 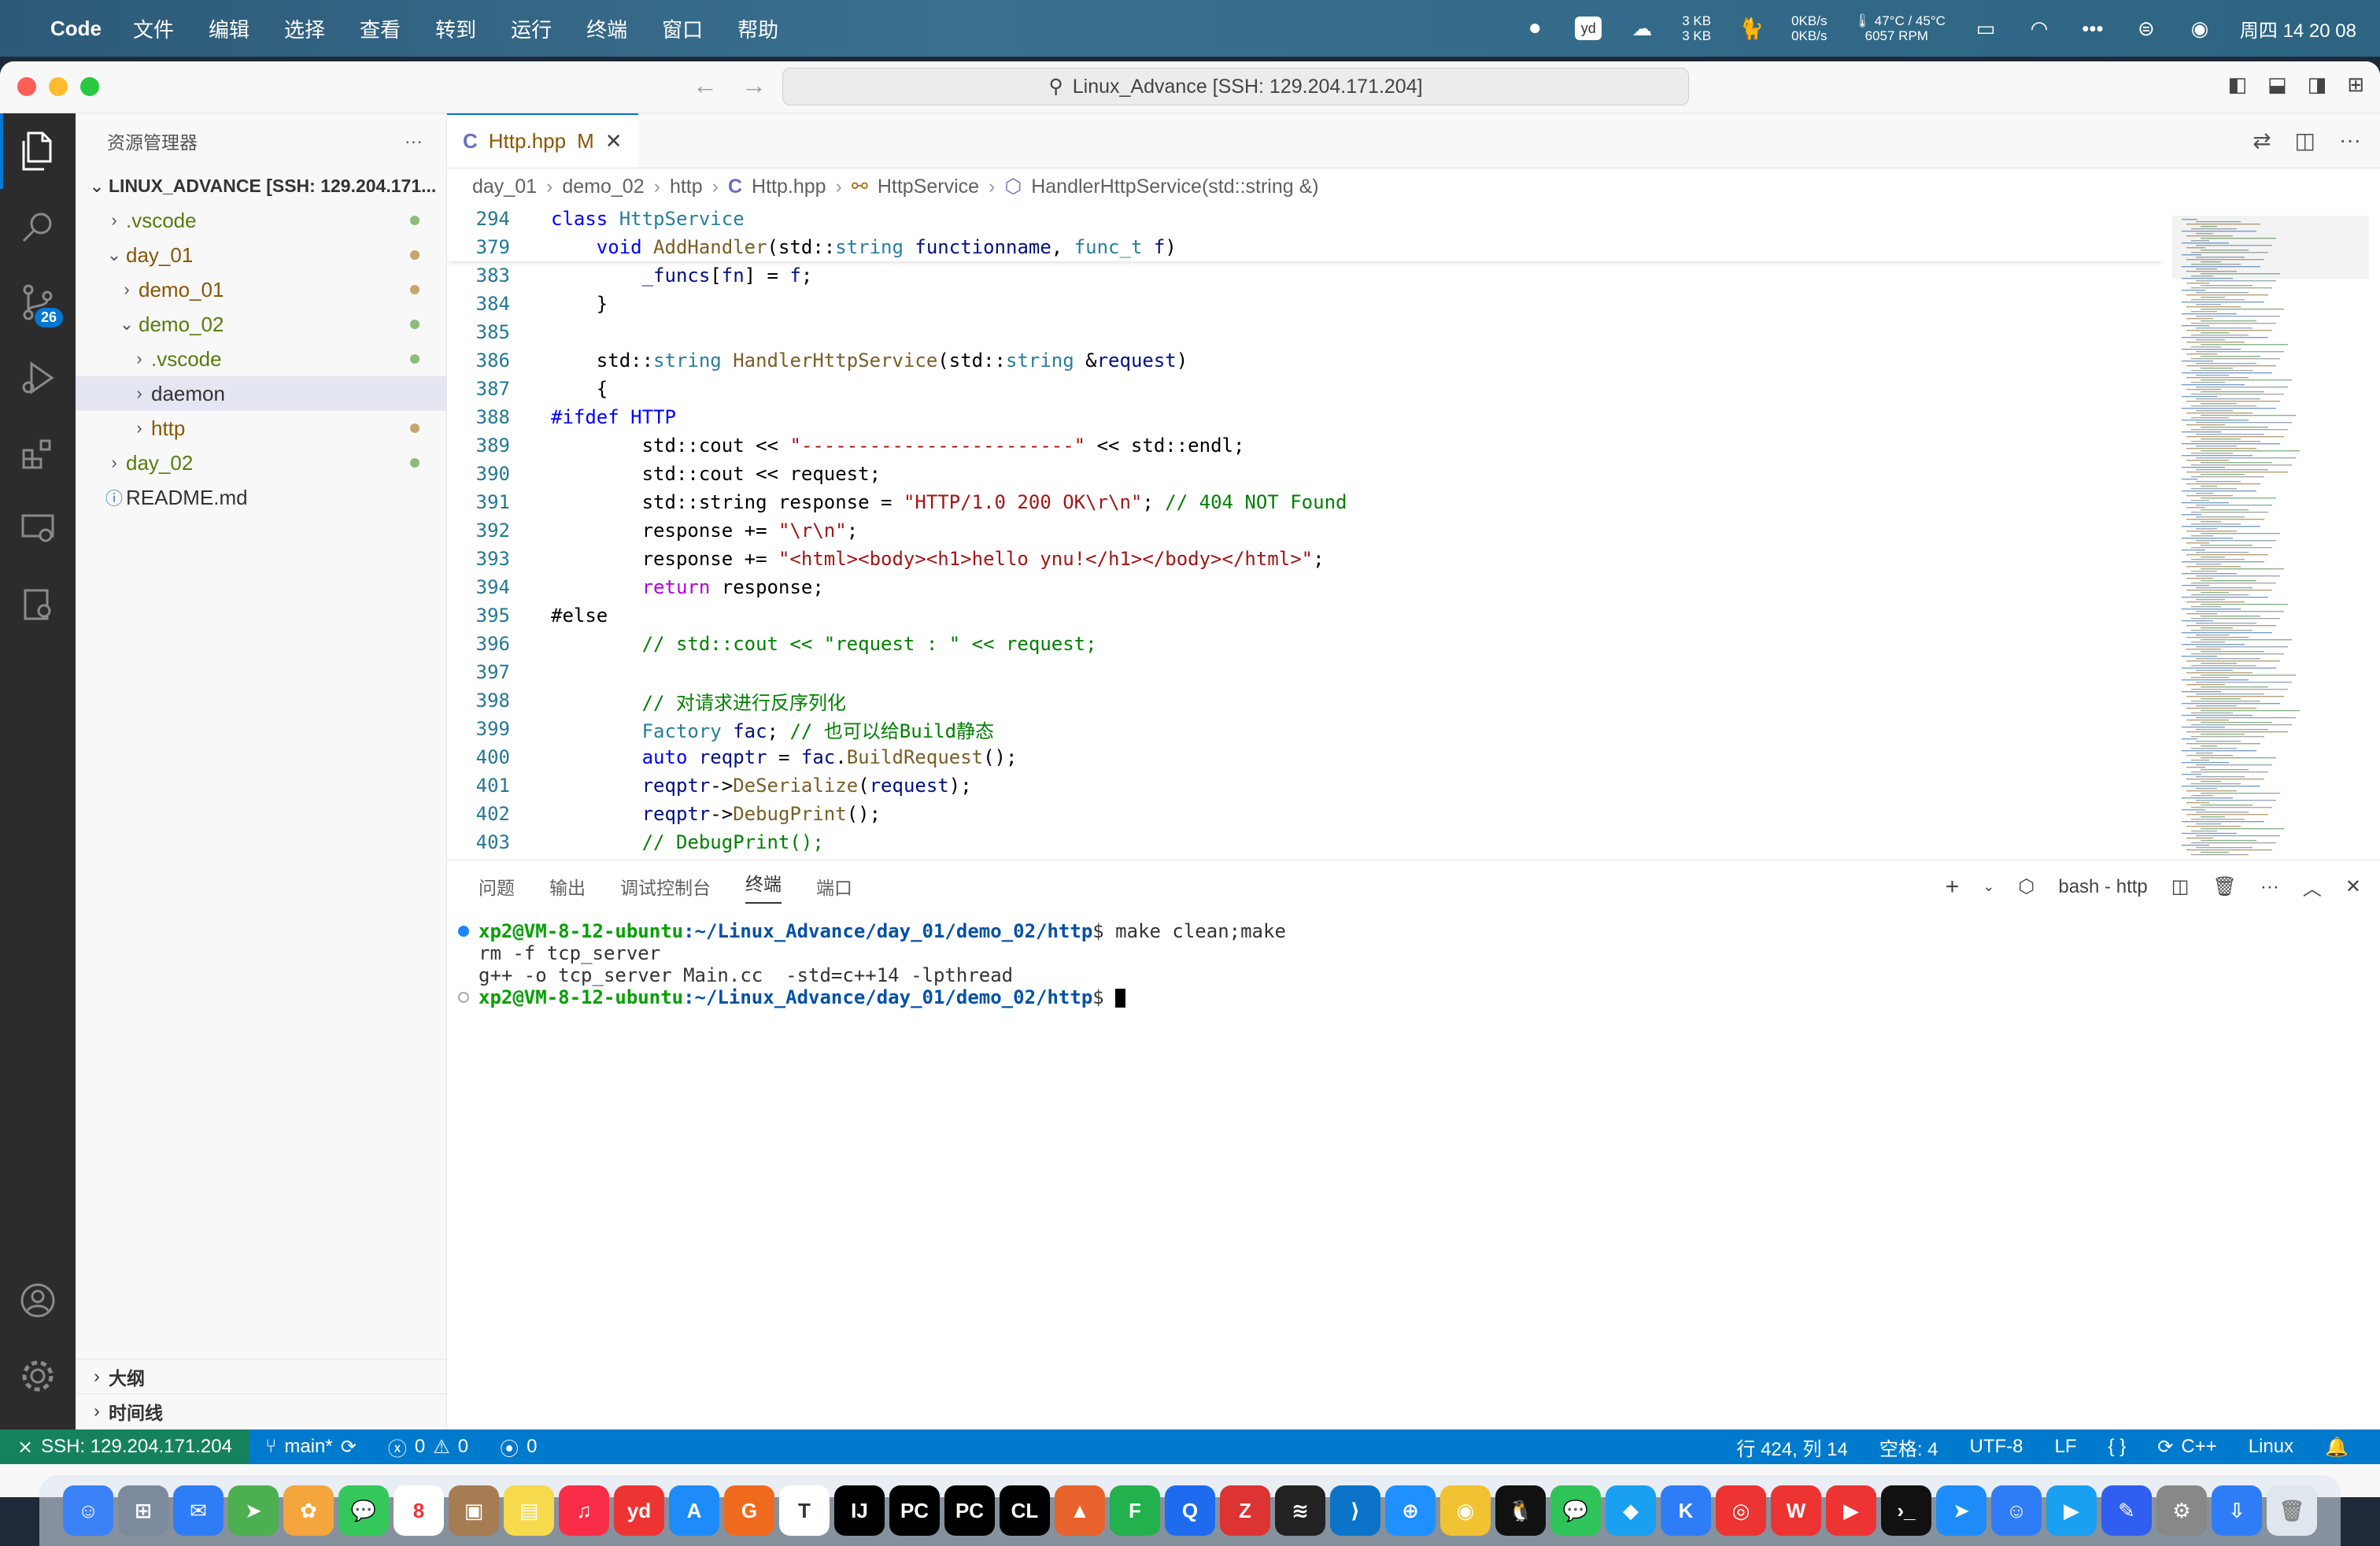 What do you see at coordinates (1520, 1510) in the screenshot?
I see `qq-icon: 🐧` at bounding box center [1520, 1510].